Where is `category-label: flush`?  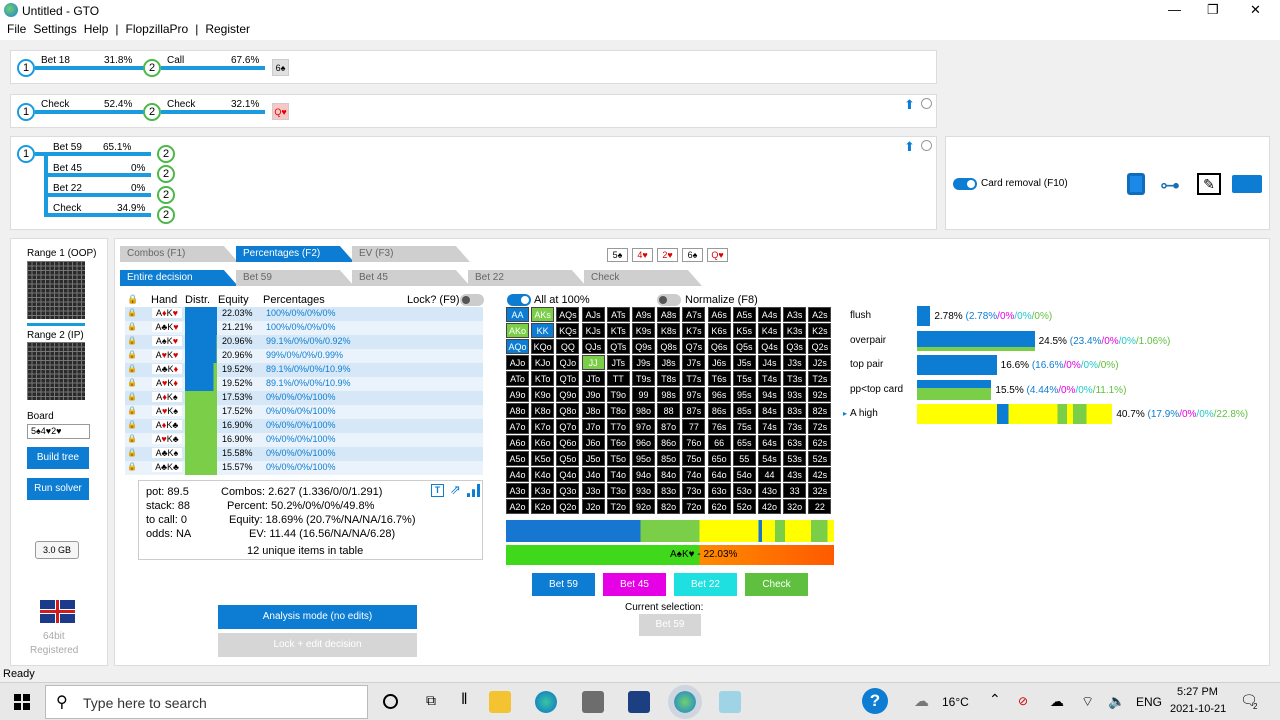
category-label: flush is located at coordinates (860, 315).